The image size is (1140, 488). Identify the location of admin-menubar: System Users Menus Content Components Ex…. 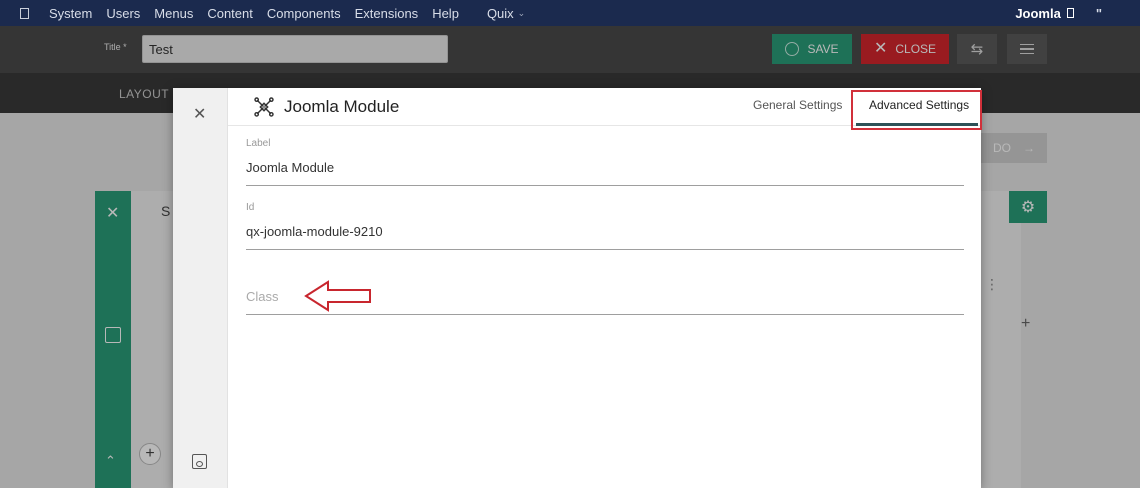
(570, 13).